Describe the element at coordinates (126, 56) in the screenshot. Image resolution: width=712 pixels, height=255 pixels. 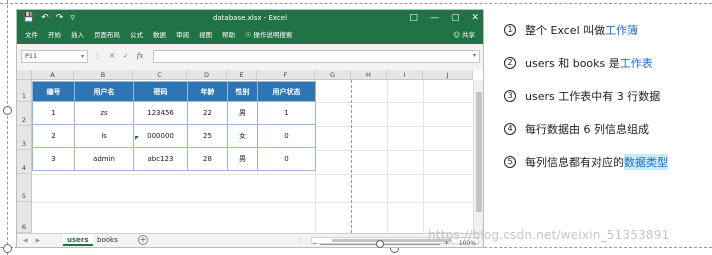
I see `enter-icon: ✓` at that location.